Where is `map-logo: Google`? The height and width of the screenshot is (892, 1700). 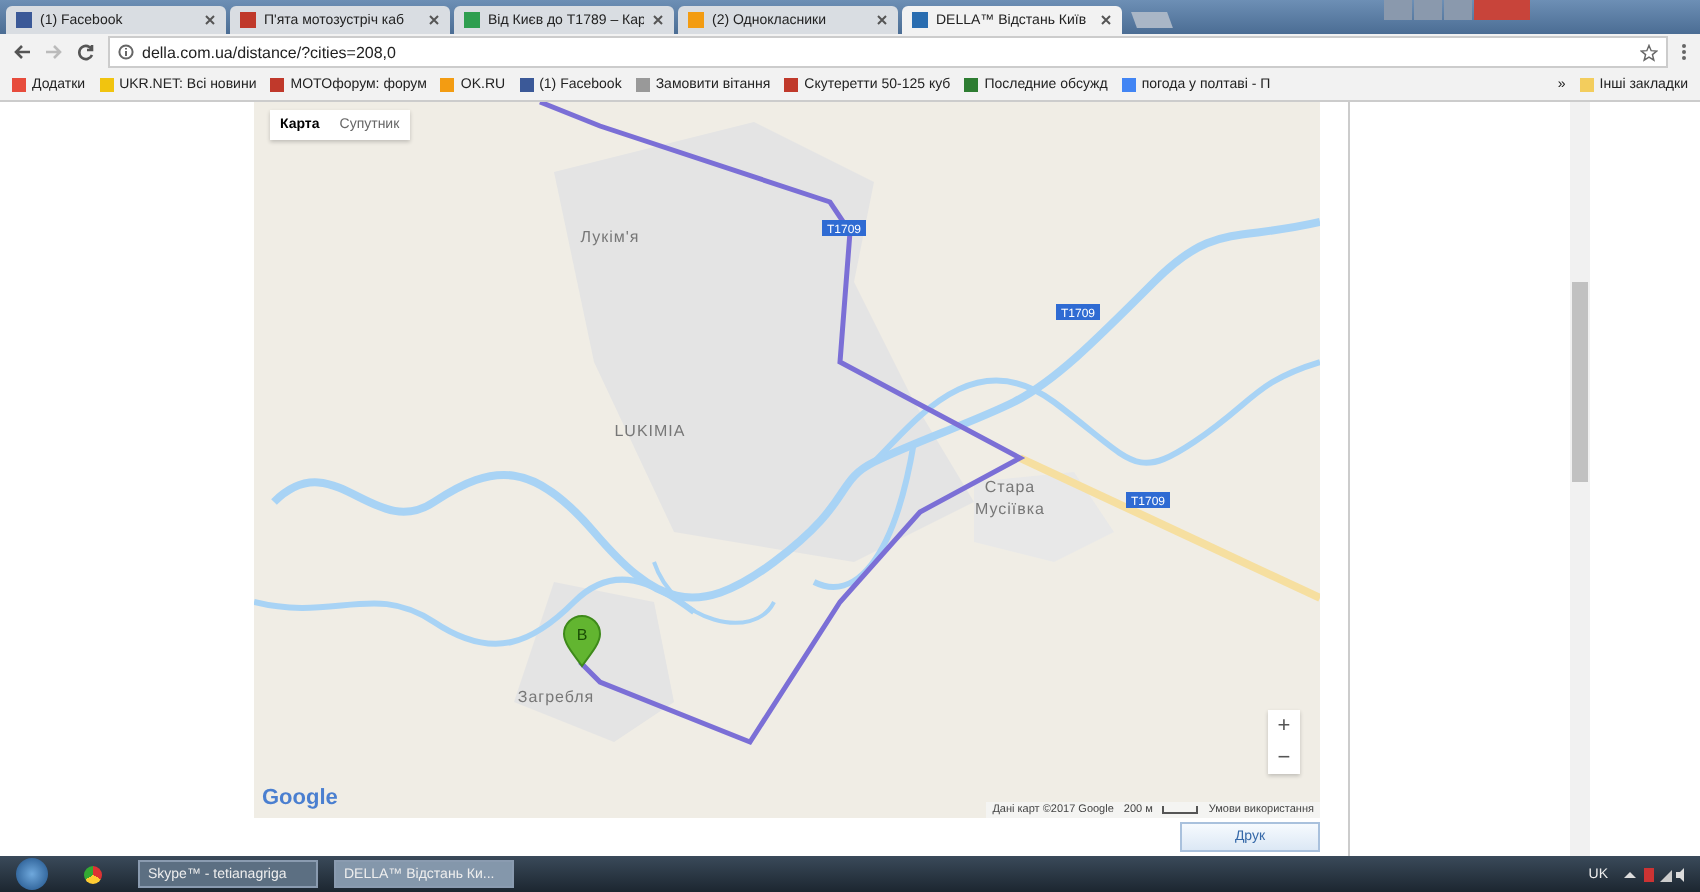 map-logo: Google is located at coordinates (300, 798).